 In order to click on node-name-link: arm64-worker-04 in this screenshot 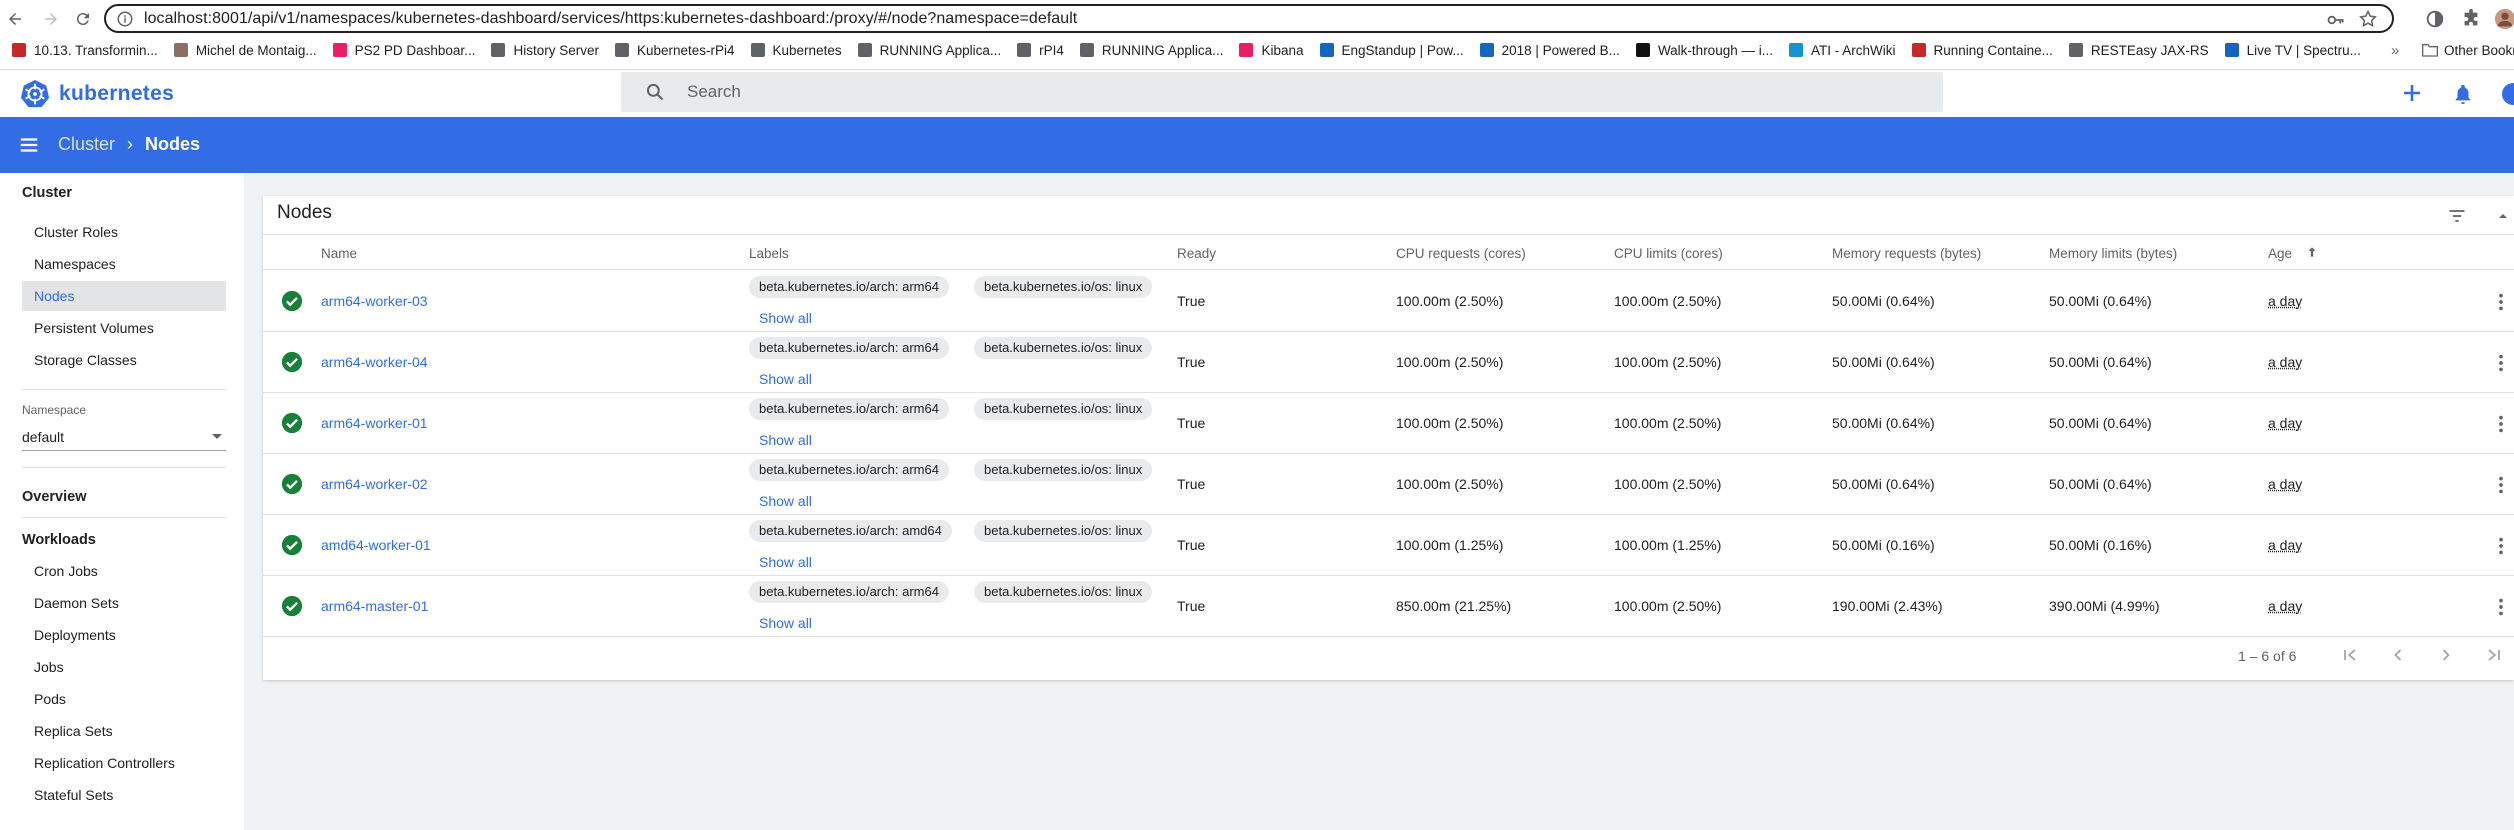, I will do `click(374, 362)`.